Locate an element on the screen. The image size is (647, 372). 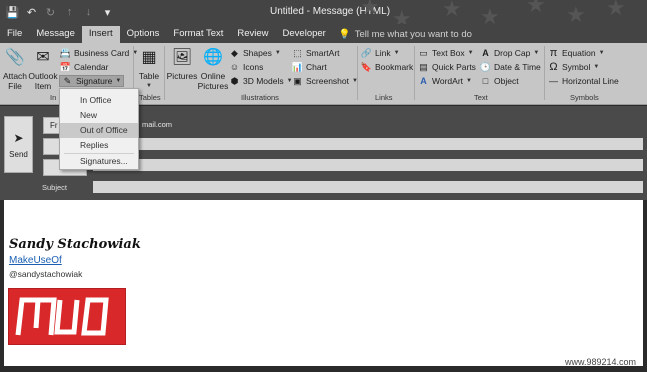
links-group-label: Links is located at coordinates (384, 97).